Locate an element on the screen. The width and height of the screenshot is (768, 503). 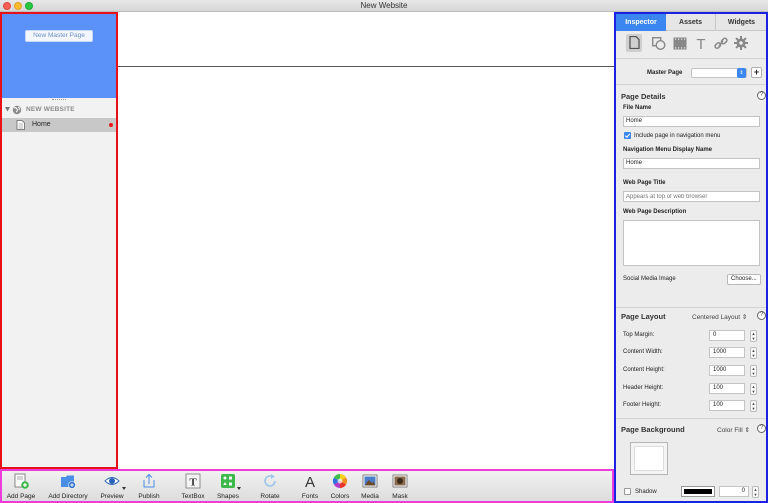
text-inspector-icon: T is located at coordinates (701, 43).